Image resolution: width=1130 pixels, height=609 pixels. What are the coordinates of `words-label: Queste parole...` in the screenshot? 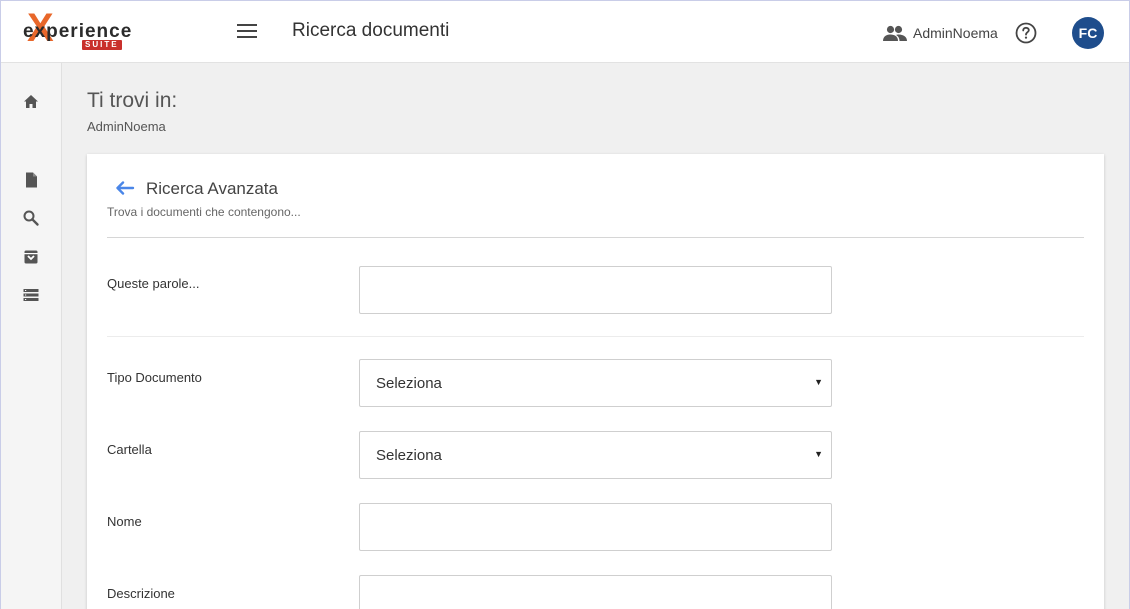 It's located at (153, 283).